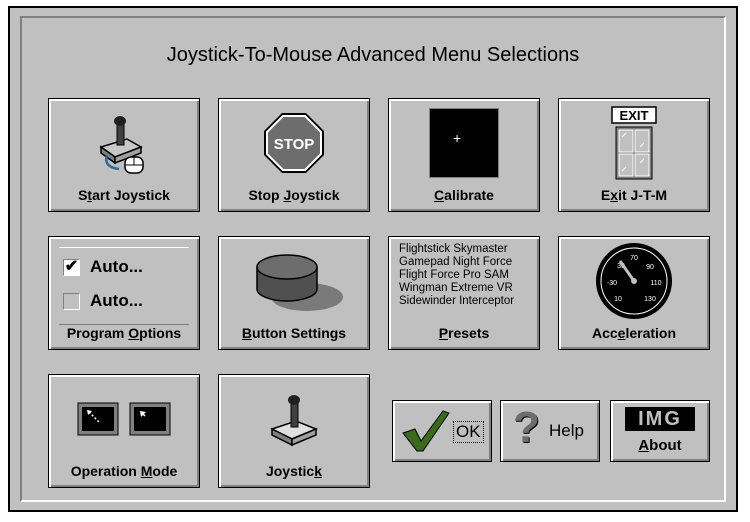 The height and width of the screenshot is (522, 750). I want to click on ok-button: OK, so click(442, 431).